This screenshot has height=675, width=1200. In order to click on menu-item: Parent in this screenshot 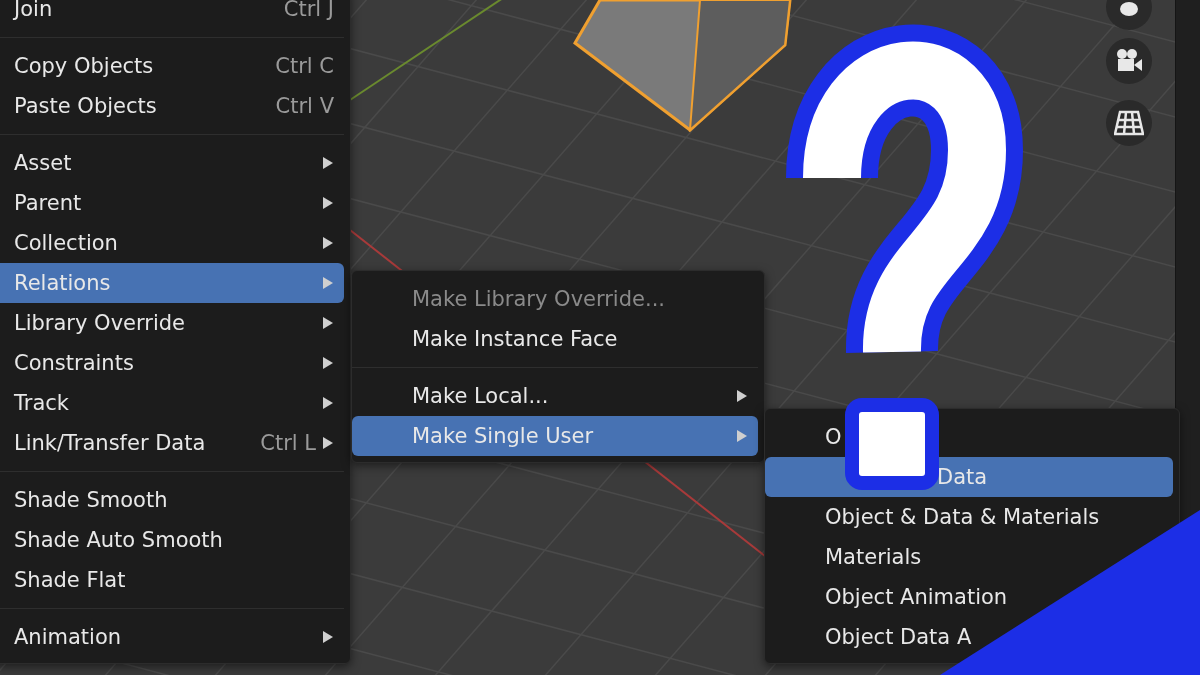, I will do `click(172, 203)`.